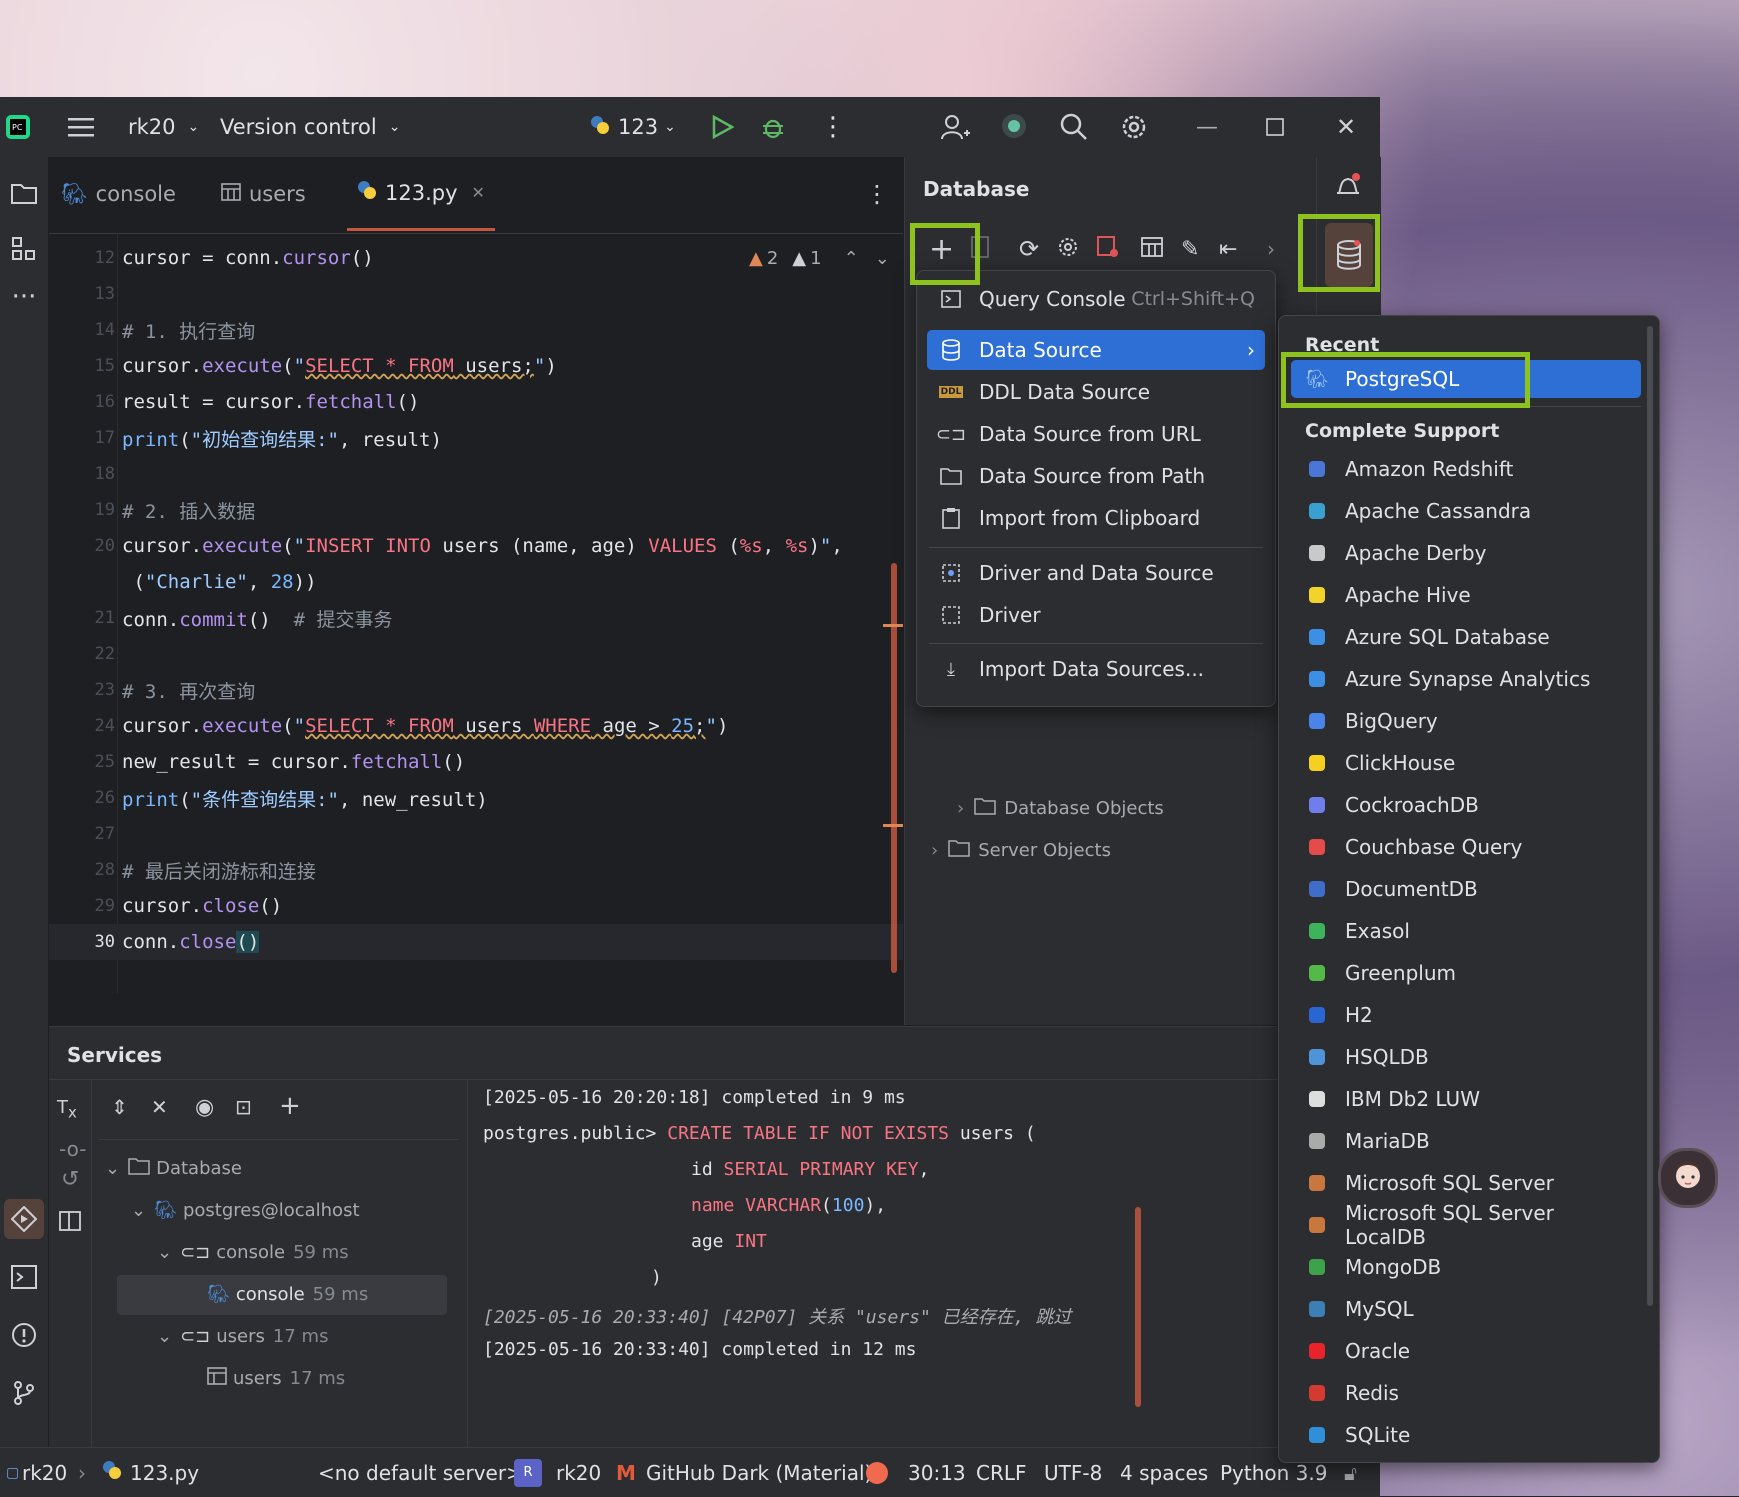 This screenshot has width=1739, height=1497. Describe the element at coordinates (1015, 127) in the screenshot. I see `code-with-me-icon` at that location.